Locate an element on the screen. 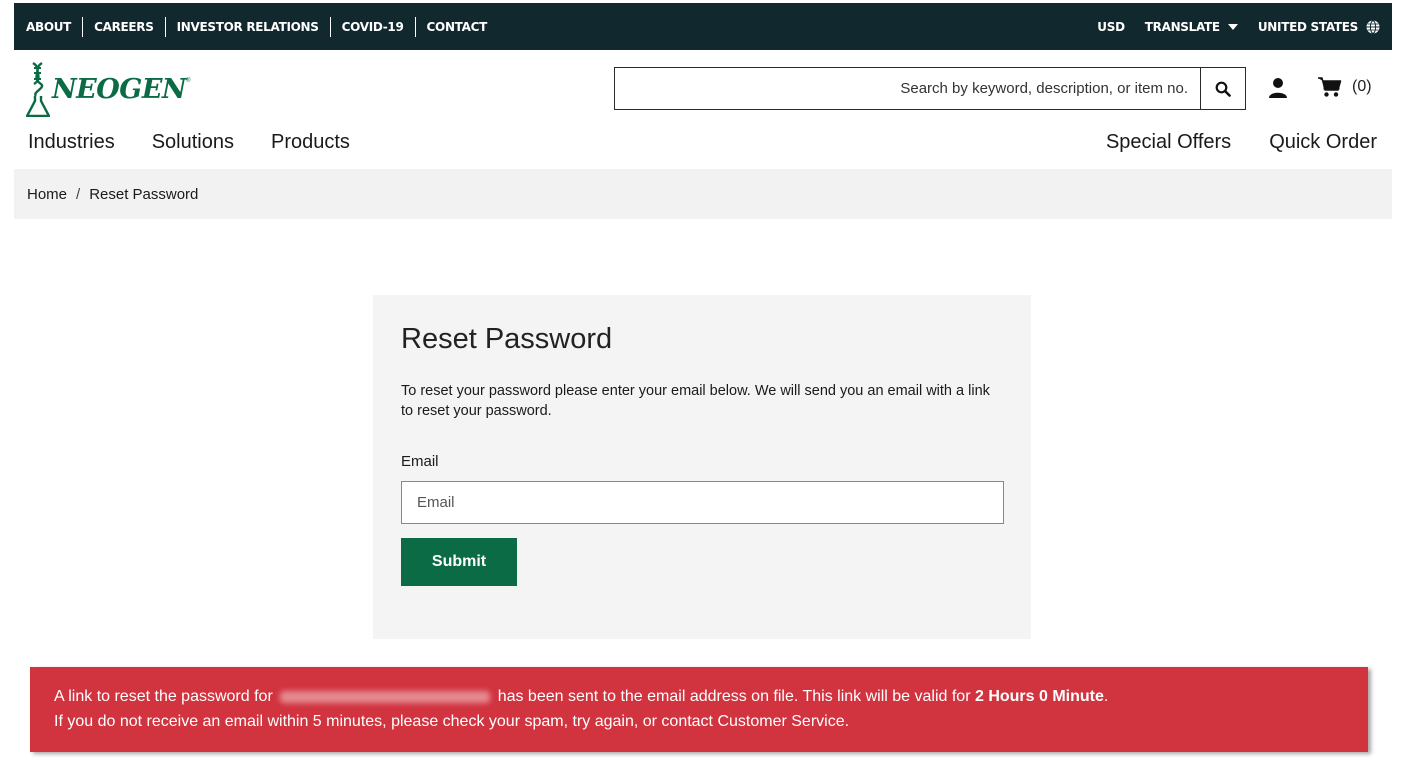 Image resolution: width=1403 pixels, height=761 pixels. cart-button: (0) is located at coordinates (1345, 87).